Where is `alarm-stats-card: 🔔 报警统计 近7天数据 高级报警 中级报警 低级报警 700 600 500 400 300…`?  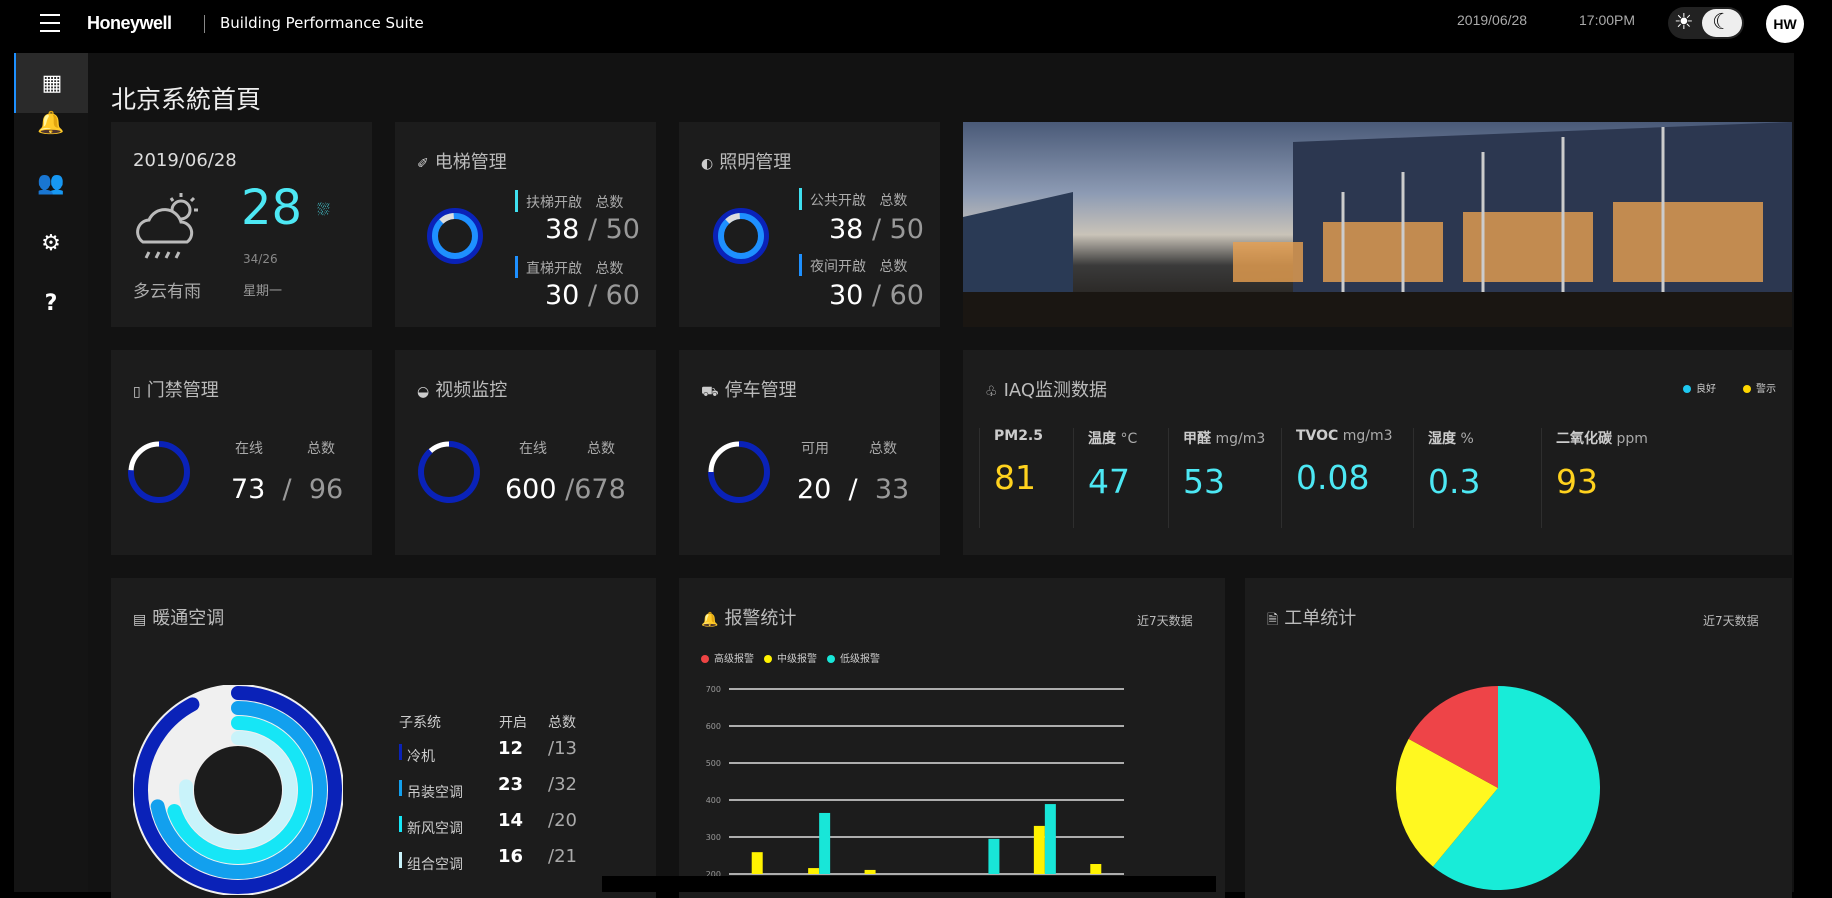
alarm-stats-card: 🔔 报警统计 近7天数据 高级报警 中级报警 低级报警 700 600 500 400 300… is located at coordinates (952, 738).